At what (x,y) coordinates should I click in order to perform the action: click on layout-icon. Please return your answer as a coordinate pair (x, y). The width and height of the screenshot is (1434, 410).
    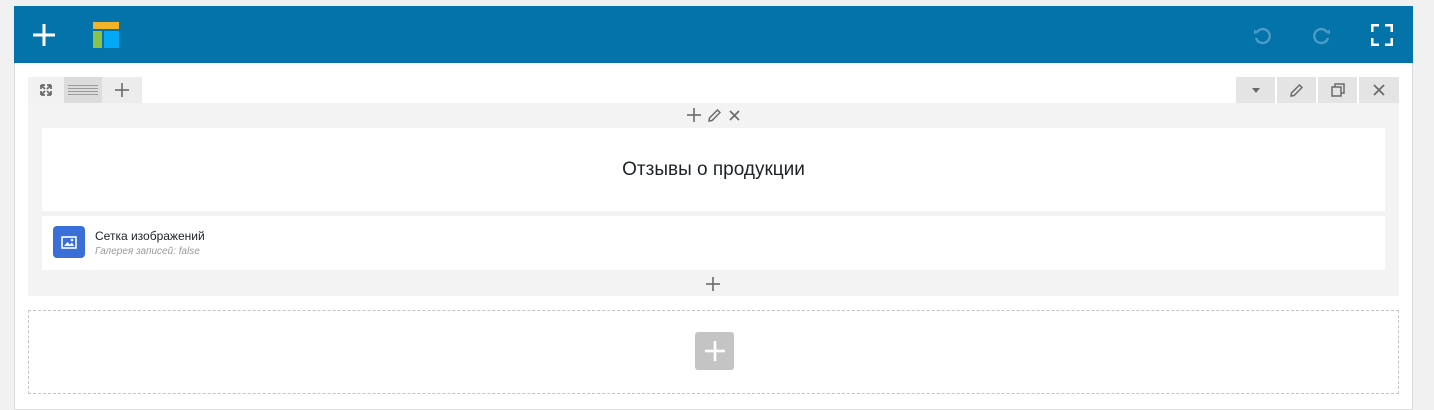
    Looking at the image, I should click on (106, 34).